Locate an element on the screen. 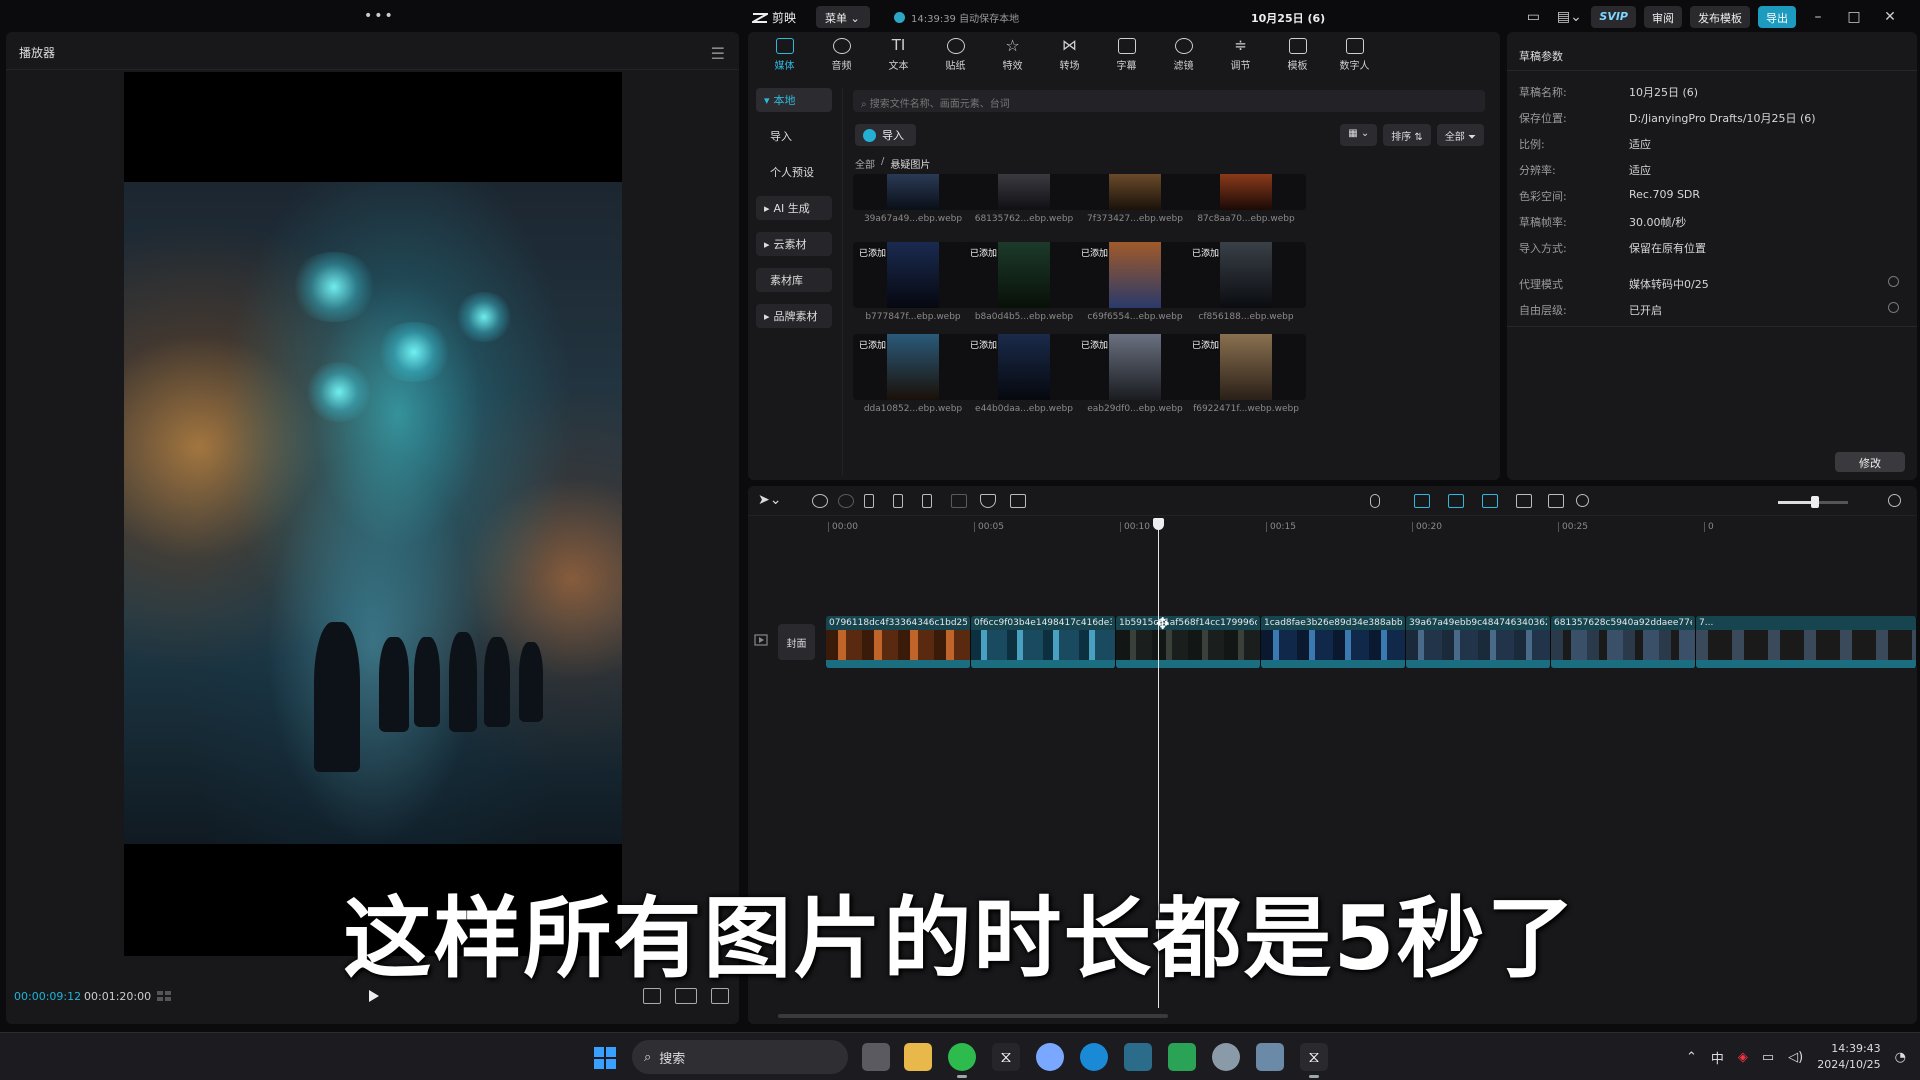 This screenshot has height=1080, width=1920. layout-icon: ▭ is located at coordinates (1533, 17).